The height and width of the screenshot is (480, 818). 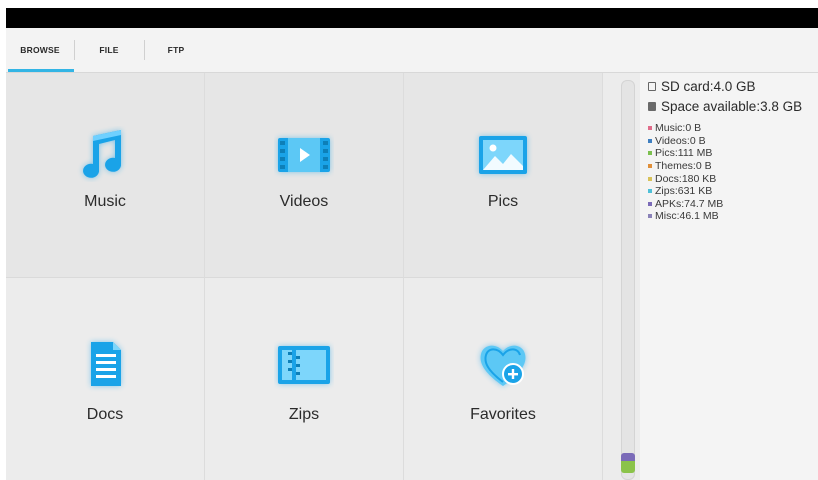 I want to click on storage-icon, so click(x=652, y=106).